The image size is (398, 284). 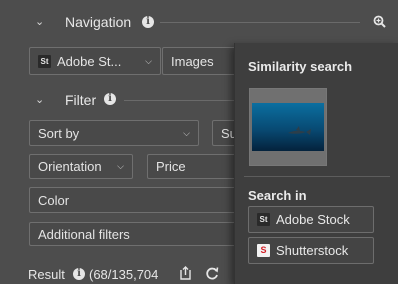 What do you see at coordinates (179, 100) in the screenshot?
I see `filter-divider` at bounding box center [179, 100].